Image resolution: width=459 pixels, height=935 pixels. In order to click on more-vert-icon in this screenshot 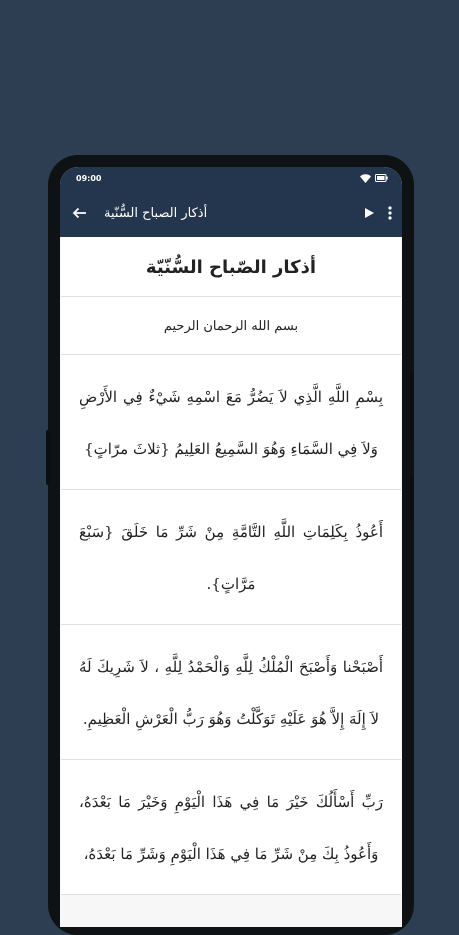, I will do `click(390, 213)`.